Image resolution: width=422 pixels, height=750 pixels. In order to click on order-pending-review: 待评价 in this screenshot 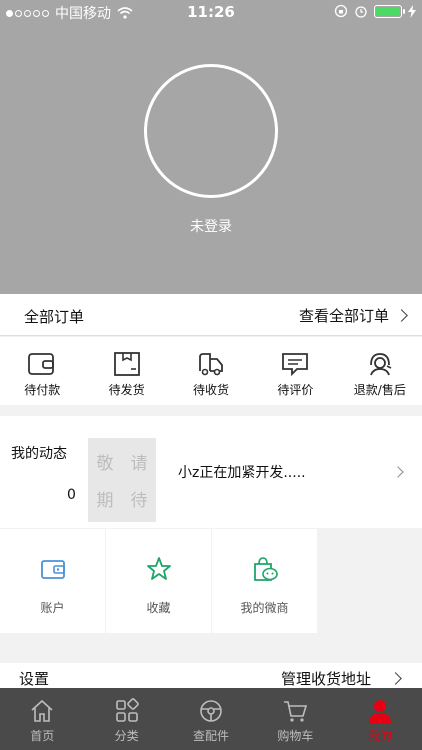, I will do `click(295, 371)`.